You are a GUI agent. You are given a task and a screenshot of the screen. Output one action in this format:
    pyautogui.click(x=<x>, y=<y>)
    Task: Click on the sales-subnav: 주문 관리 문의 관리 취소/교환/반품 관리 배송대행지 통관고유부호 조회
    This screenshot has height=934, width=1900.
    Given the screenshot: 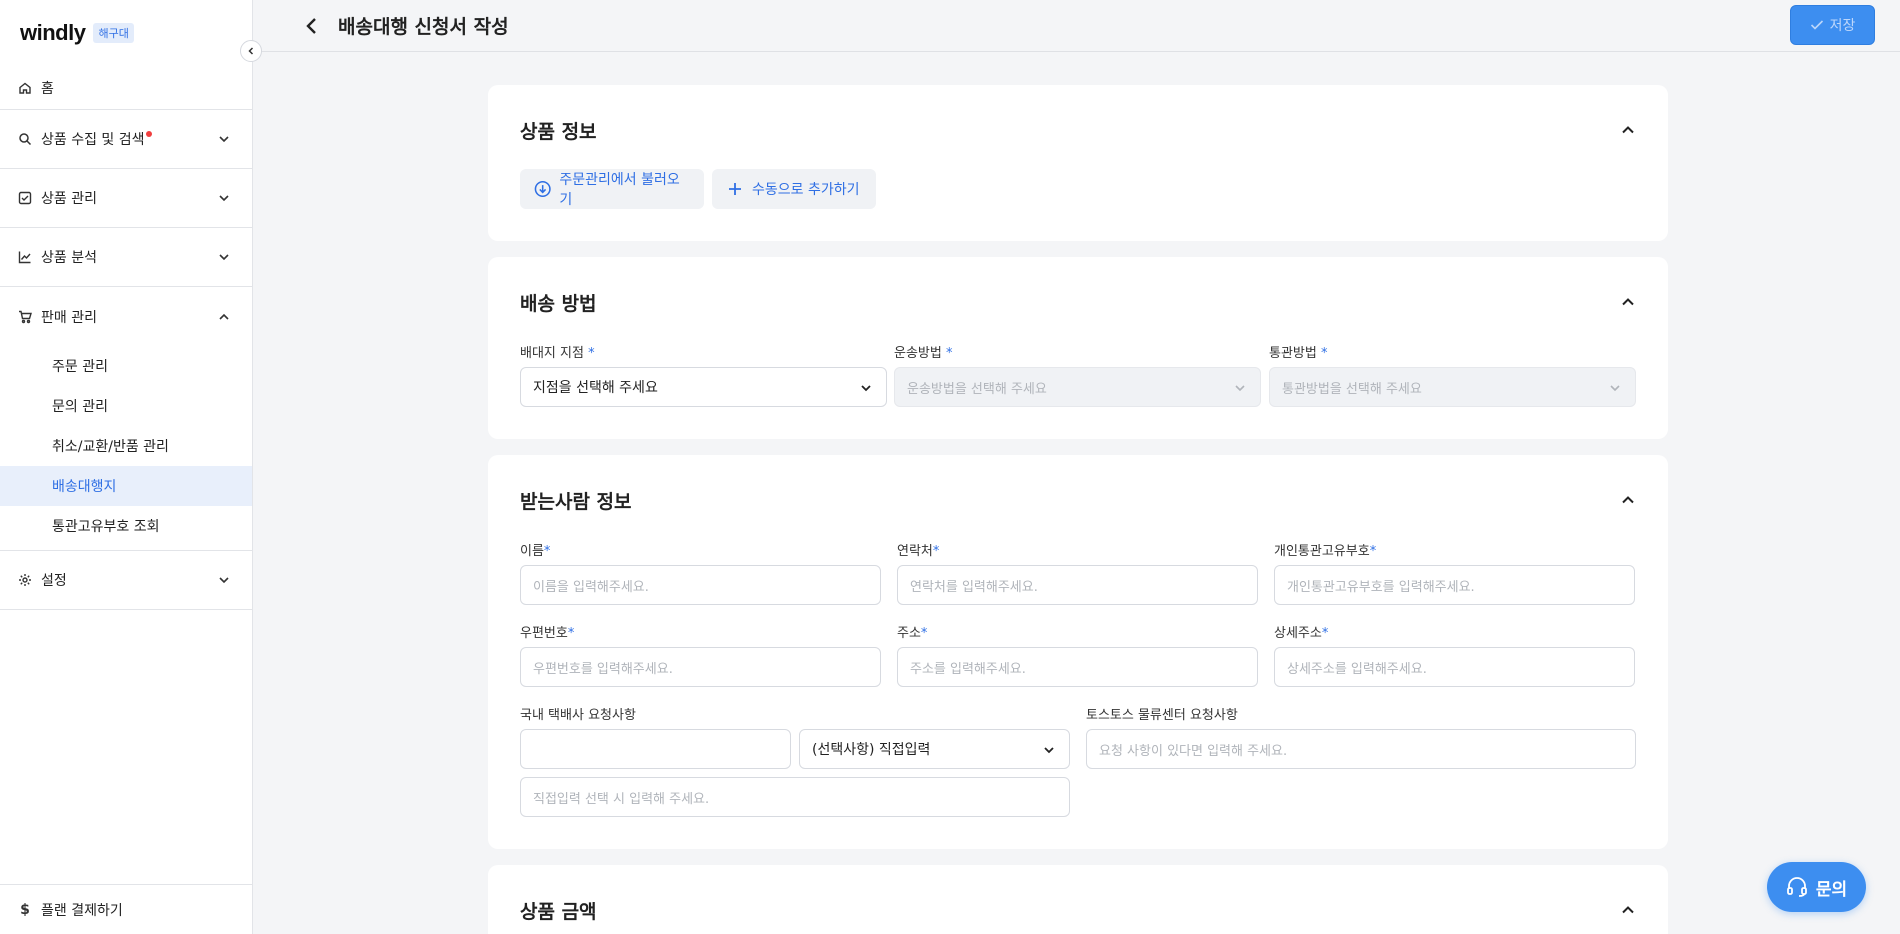 What is the action you would take?
    pyautogui.click(x=126, y=448)
    